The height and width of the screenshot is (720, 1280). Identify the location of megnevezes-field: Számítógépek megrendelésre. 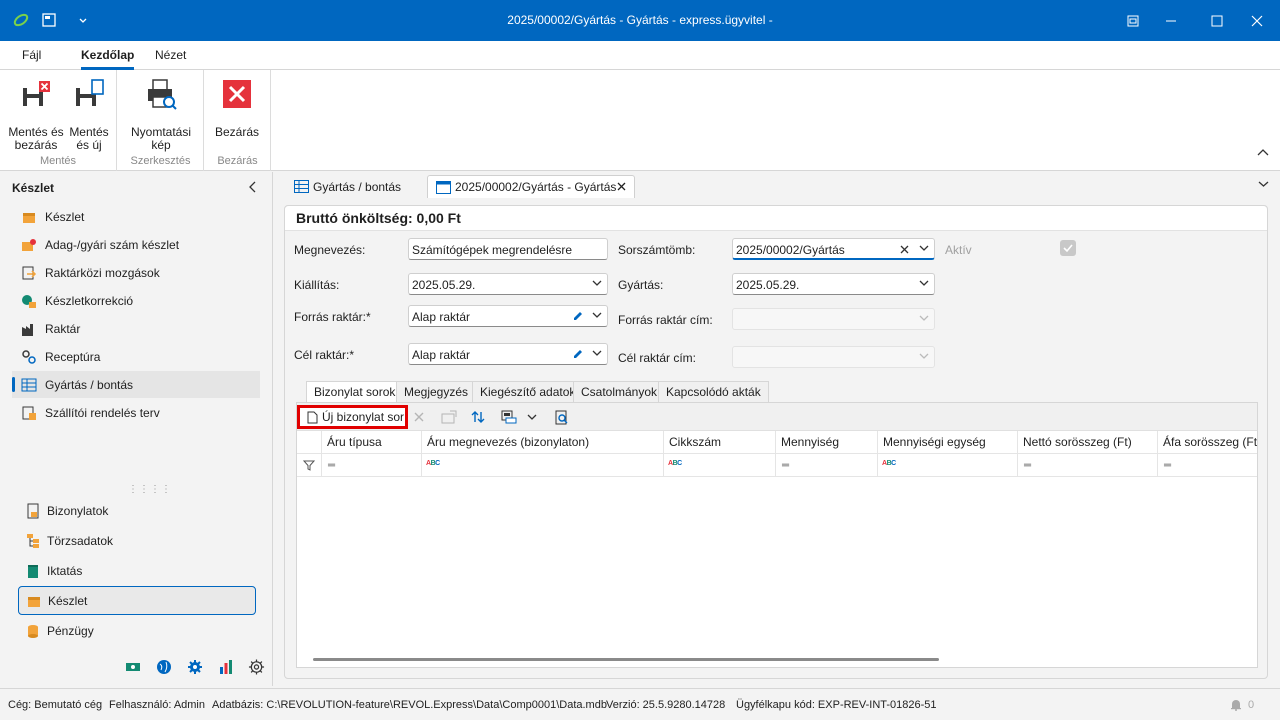
(508, 249).